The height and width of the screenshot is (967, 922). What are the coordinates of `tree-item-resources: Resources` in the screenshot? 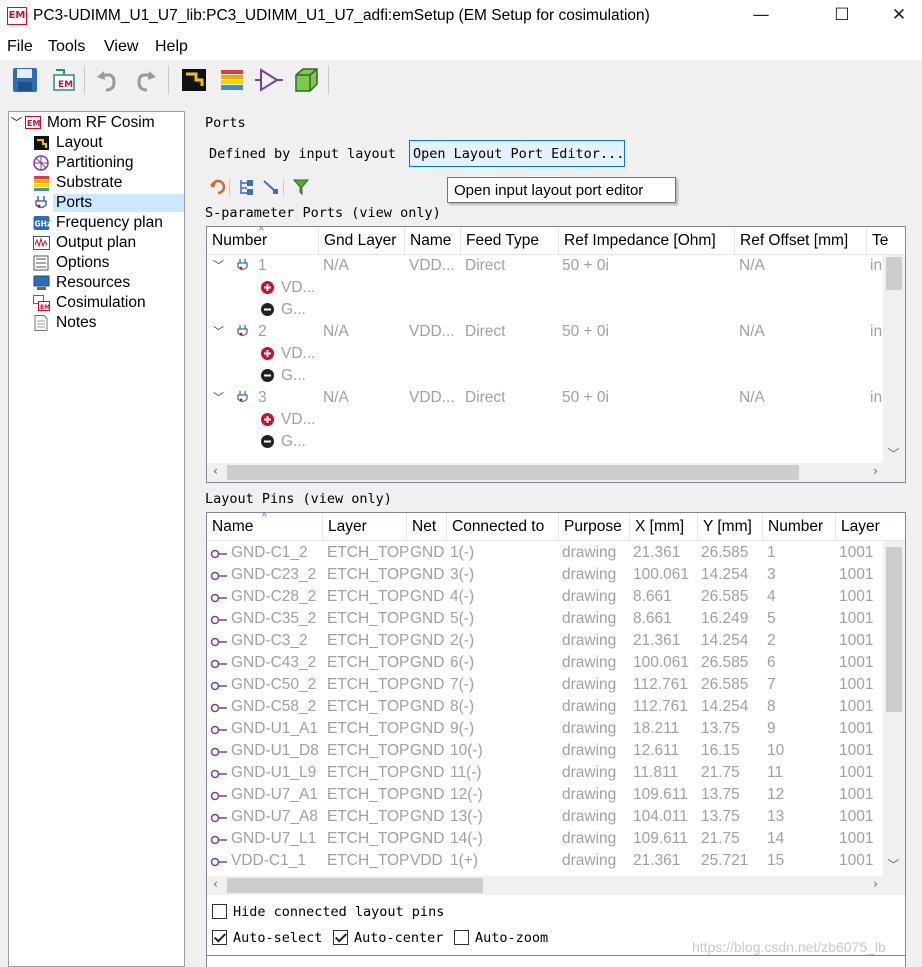 It's located at (96, 283).